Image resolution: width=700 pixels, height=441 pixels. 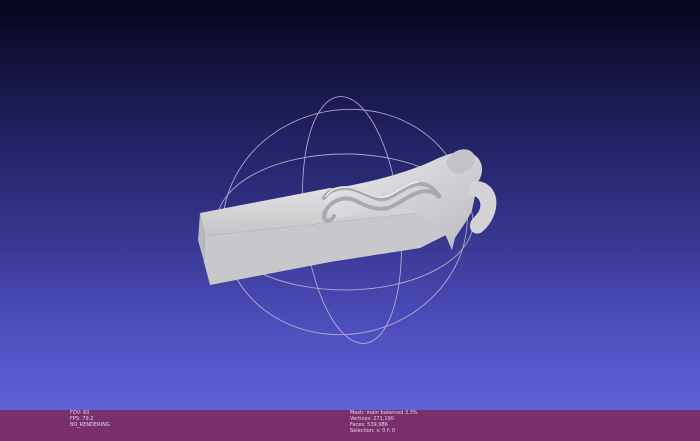 I want to click on render-info: FOV: 60 FPS: 79.2 BO_RENDERING, so click(x=145, y=419).